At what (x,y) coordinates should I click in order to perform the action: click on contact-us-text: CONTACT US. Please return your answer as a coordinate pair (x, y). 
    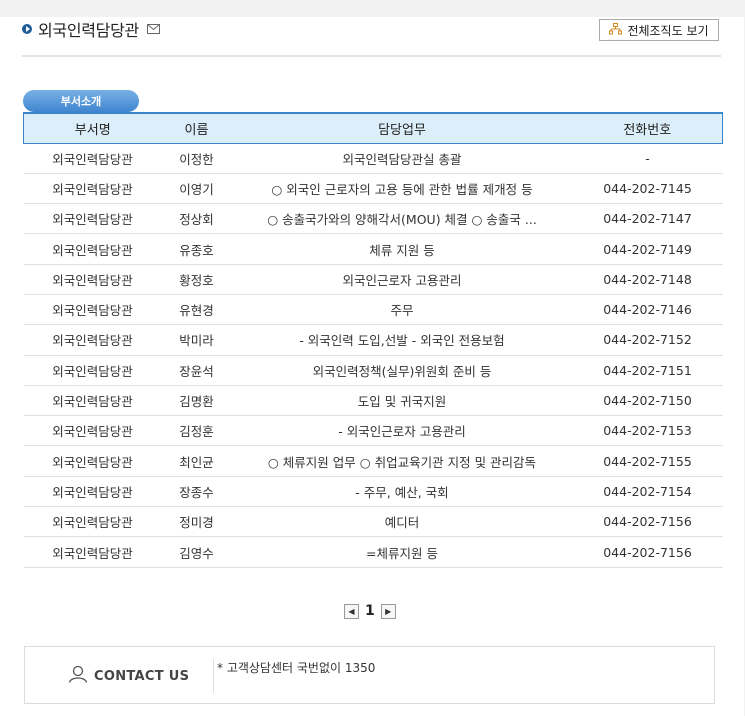
    Looking at the image, I should click on (142, 676).